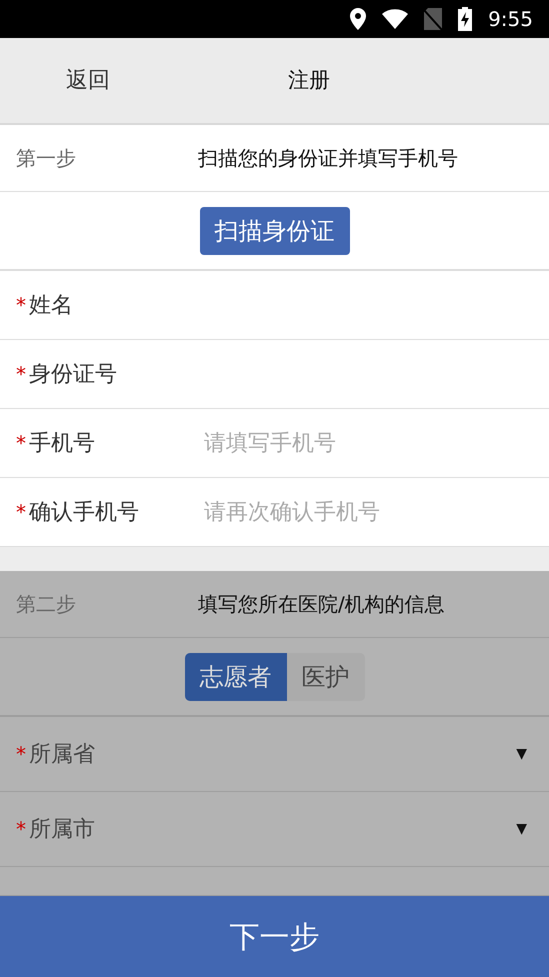 Image resolution: width=549 pixels, height=977 pixels. I want to click on time-text: 9:55, so click(510, 19).